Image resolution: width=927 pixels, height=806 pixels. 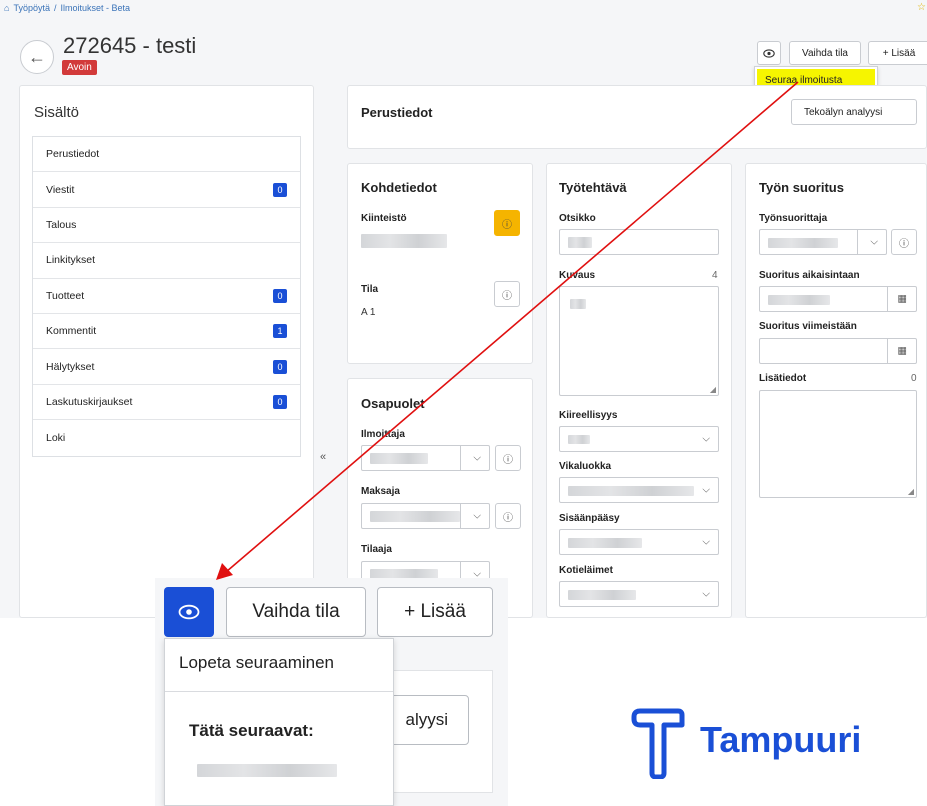 I want to click on follow-toggle-button, so click(x=769, y=53).